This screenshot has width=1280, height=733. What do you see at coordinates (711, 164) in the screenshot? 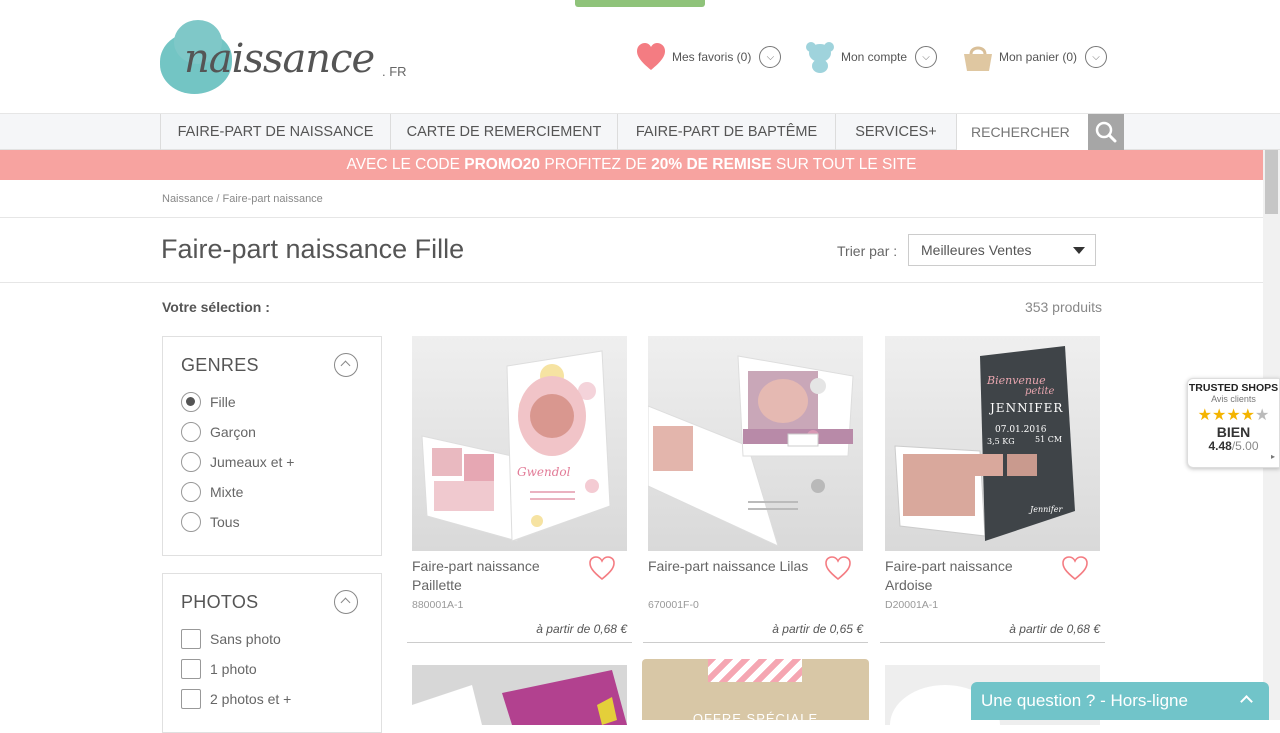
I see `promo-discount: 20% DE REMISE` at bounding box center [711, 164].